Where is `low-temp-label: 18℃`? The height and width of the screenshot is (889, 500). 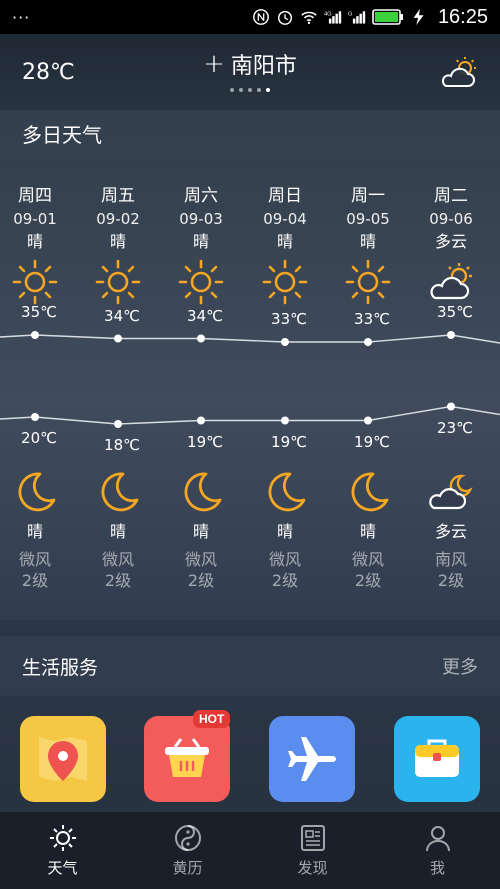 low-temp-label: 18℃ is located at coordinates (122, 445).